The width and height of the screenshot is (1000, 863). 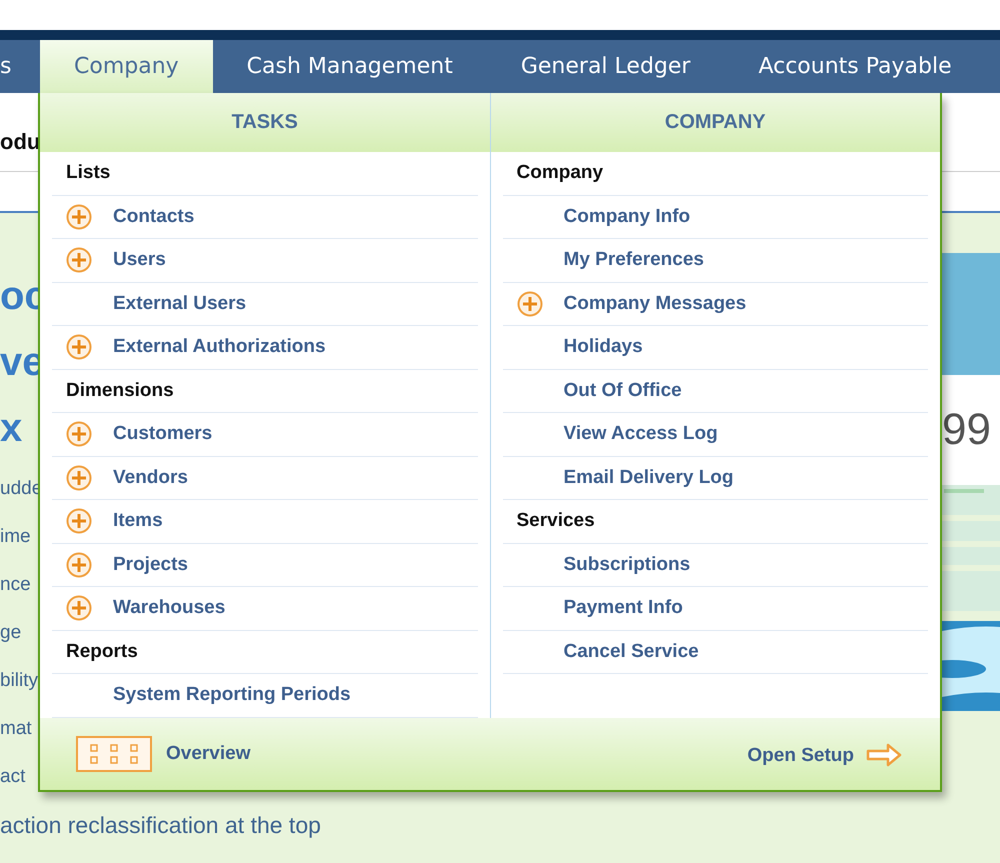 What do you see at coordinates (114, 754) in the screenshot?
I see `grid-icon` at bounding box center [114, 754].